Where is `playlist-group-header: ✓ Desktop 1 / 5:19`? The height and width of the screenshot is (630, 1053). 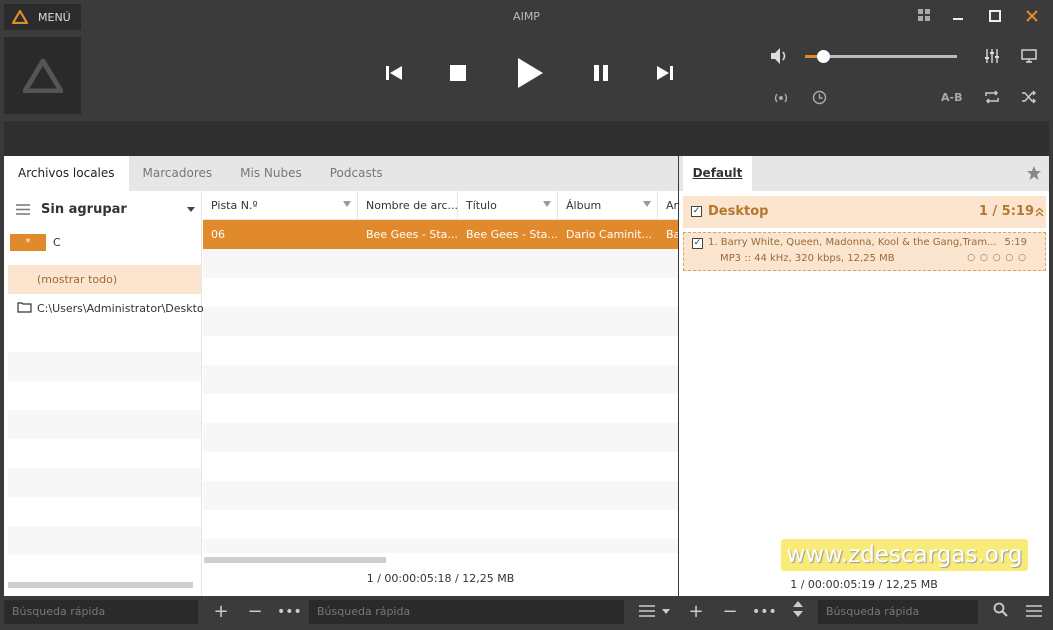 playlist-group-header: ✓ Desktop 1 / 5:19 is located at coordinates (864, 212).